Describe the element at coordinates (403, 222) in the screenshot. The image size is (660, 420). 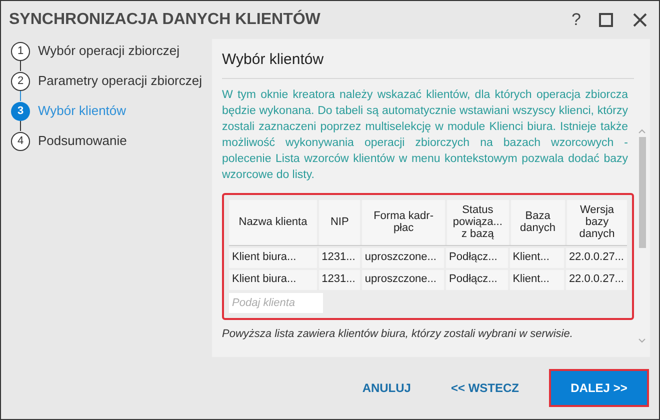
I see `column-header: Forma kadr-płac` at that location.